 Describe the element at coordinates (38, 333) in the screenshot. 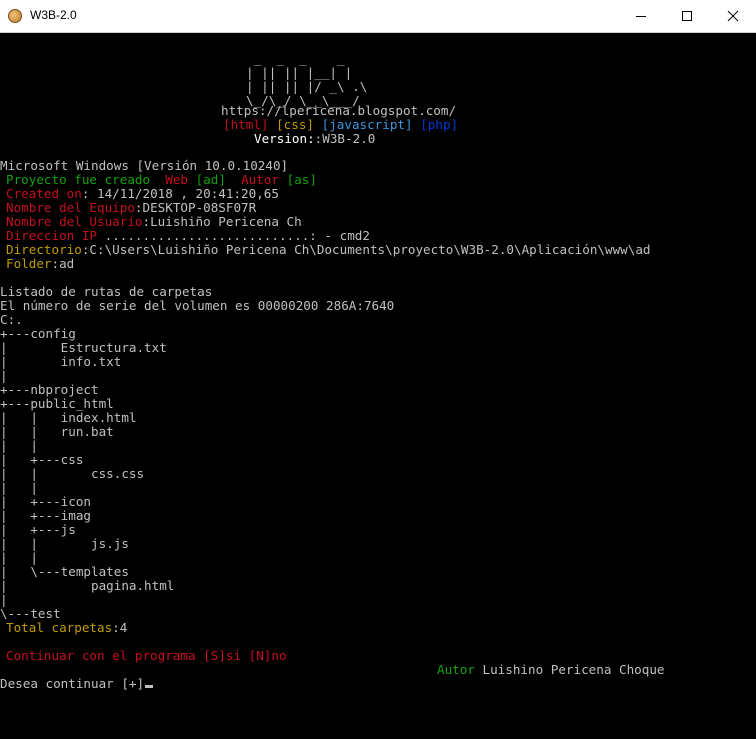

I see `tree-line: +---config` at that location.